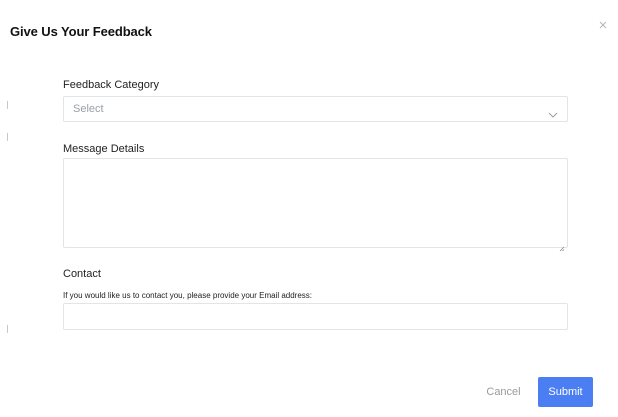 The image size is (618, 417). Describe the element at coordinates (88, 109) in the screenshot. I see `select-value: Select` at that location.